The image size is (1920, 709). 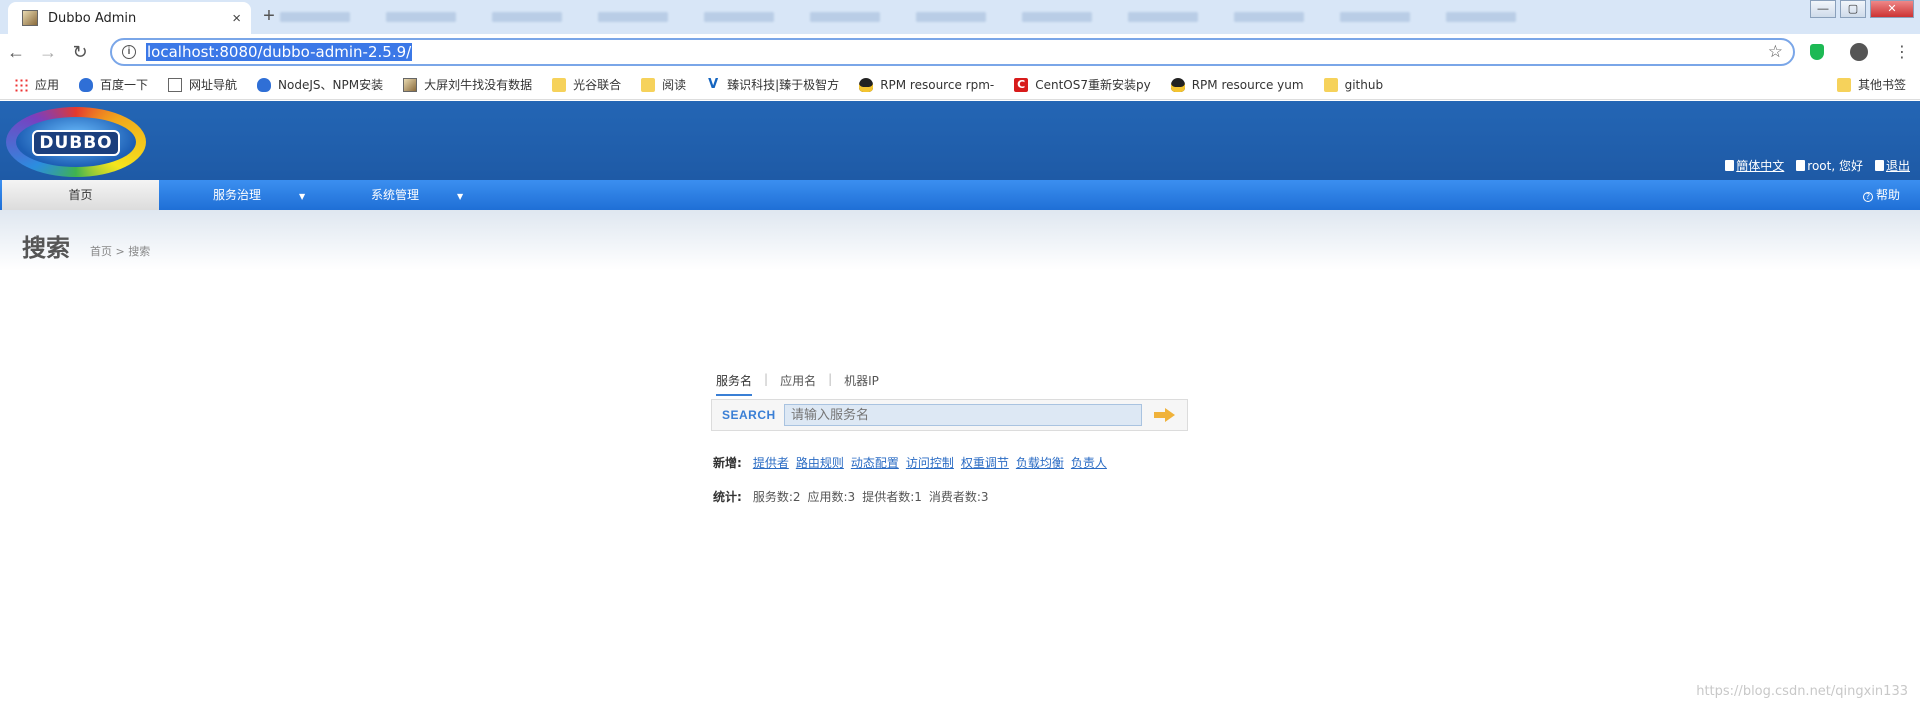 I want to click on bookmark-item: NodeJS、NPM安装, so click(x=320, y=84).